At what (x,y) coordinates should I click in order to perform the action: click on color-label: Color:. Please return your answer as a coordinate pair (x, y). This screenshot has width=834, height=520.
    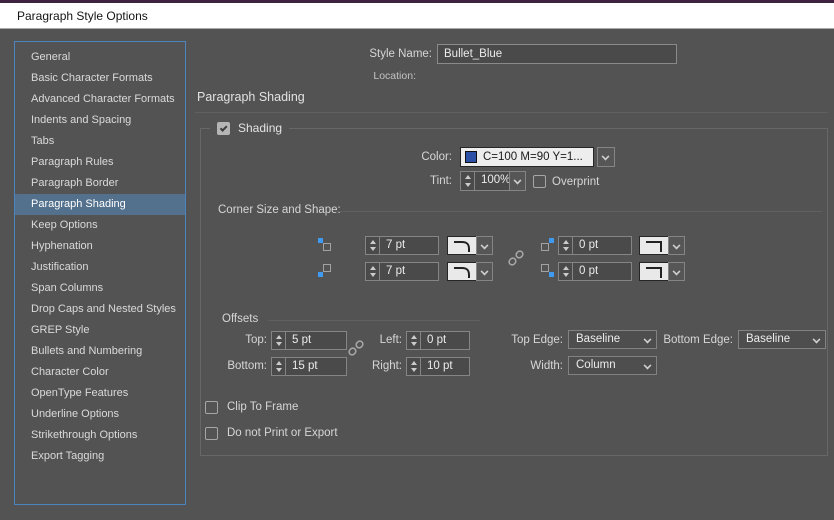
    Looking at the image, I should click on (436, 157).